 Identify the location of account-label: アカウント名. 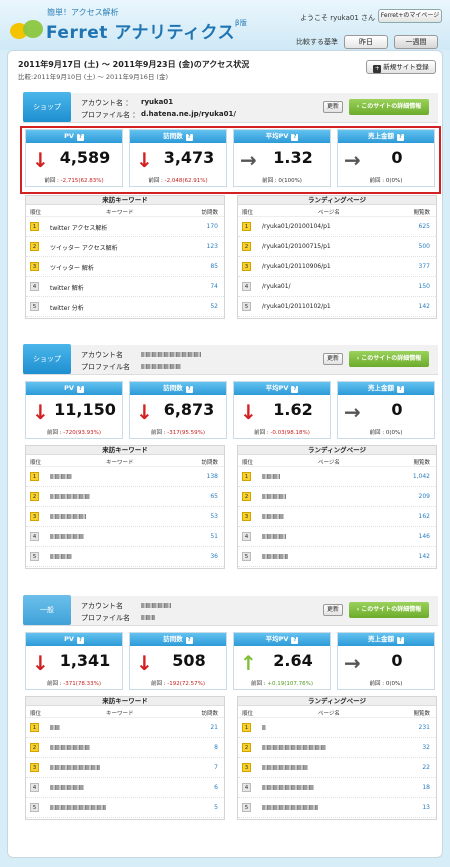
(102, 355).